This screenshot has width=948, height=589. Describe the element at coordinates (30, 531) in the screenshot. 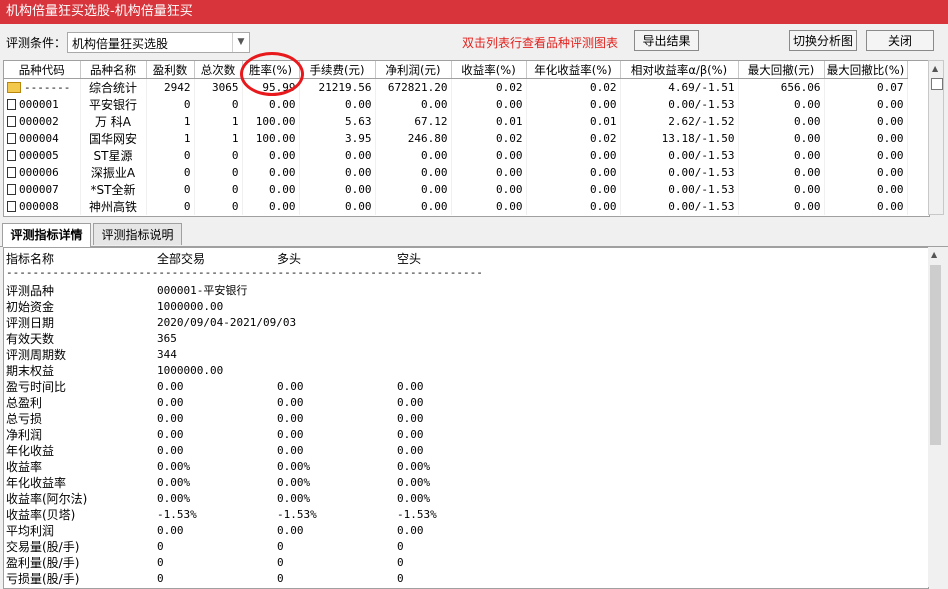

I see `metric-name: 平均利润` at that location.